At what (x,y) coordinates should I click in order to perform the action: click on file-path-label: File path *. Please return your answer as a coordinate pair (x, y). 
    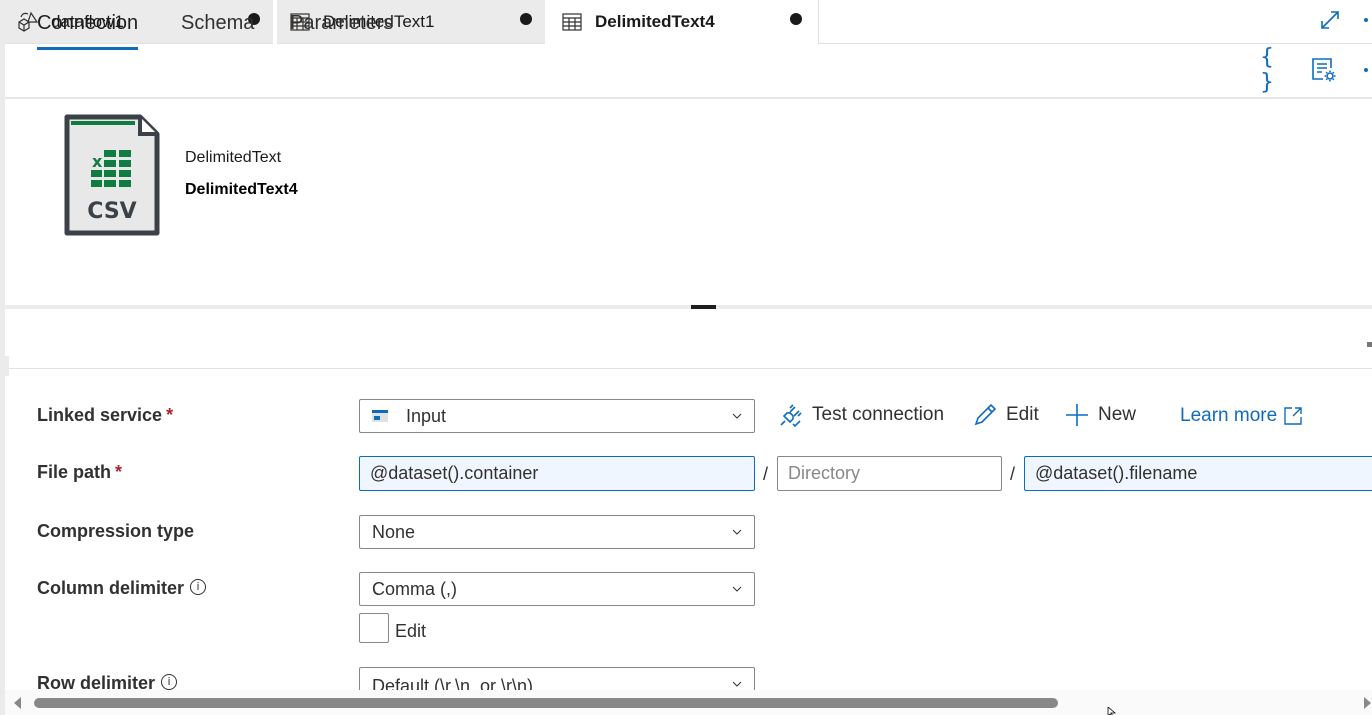
    Looking at the image, I should click on (80, 472).